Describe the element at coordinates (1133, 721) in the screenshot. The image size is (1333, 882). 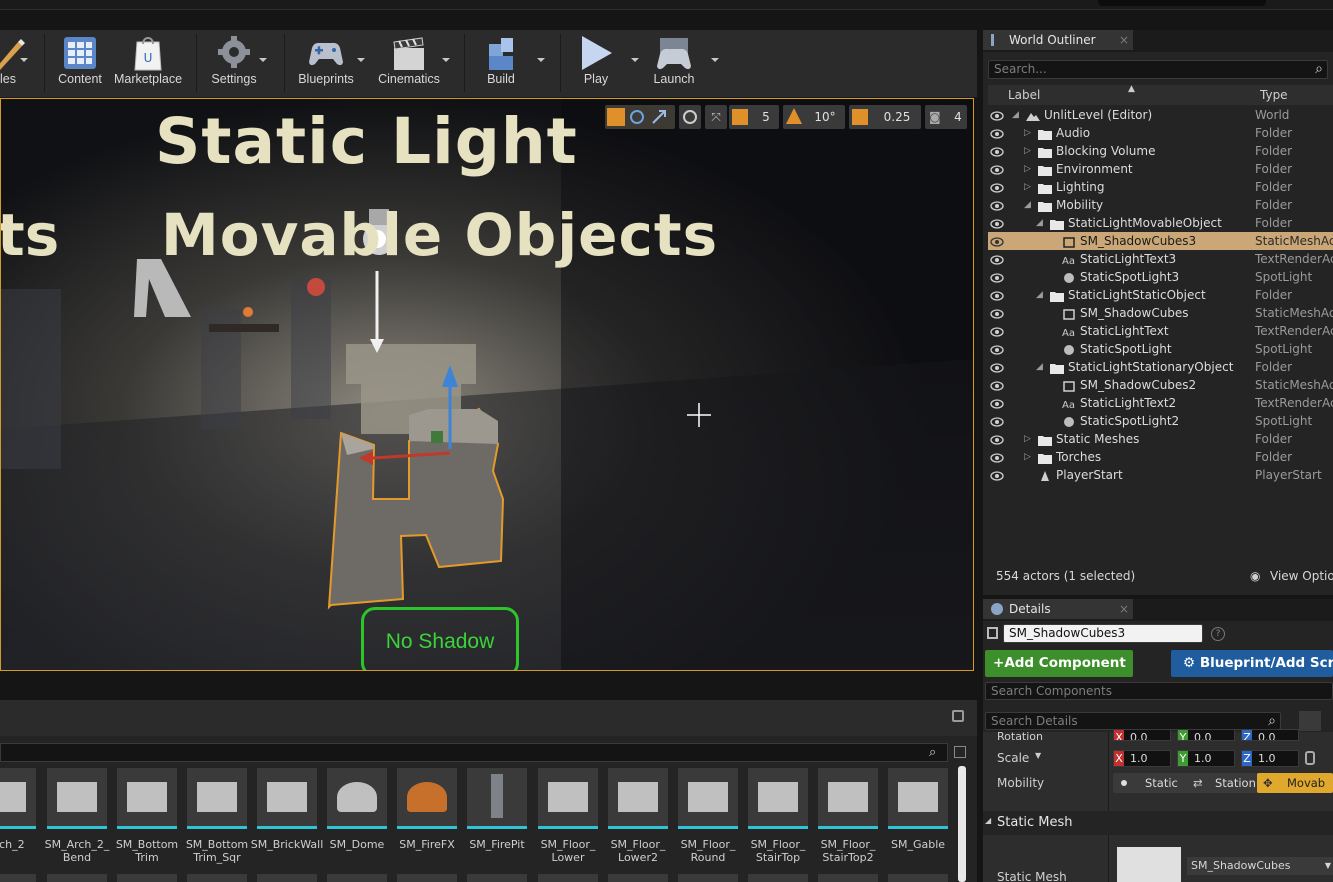
I see `search-details-input: Search Details ⌕` at that location.